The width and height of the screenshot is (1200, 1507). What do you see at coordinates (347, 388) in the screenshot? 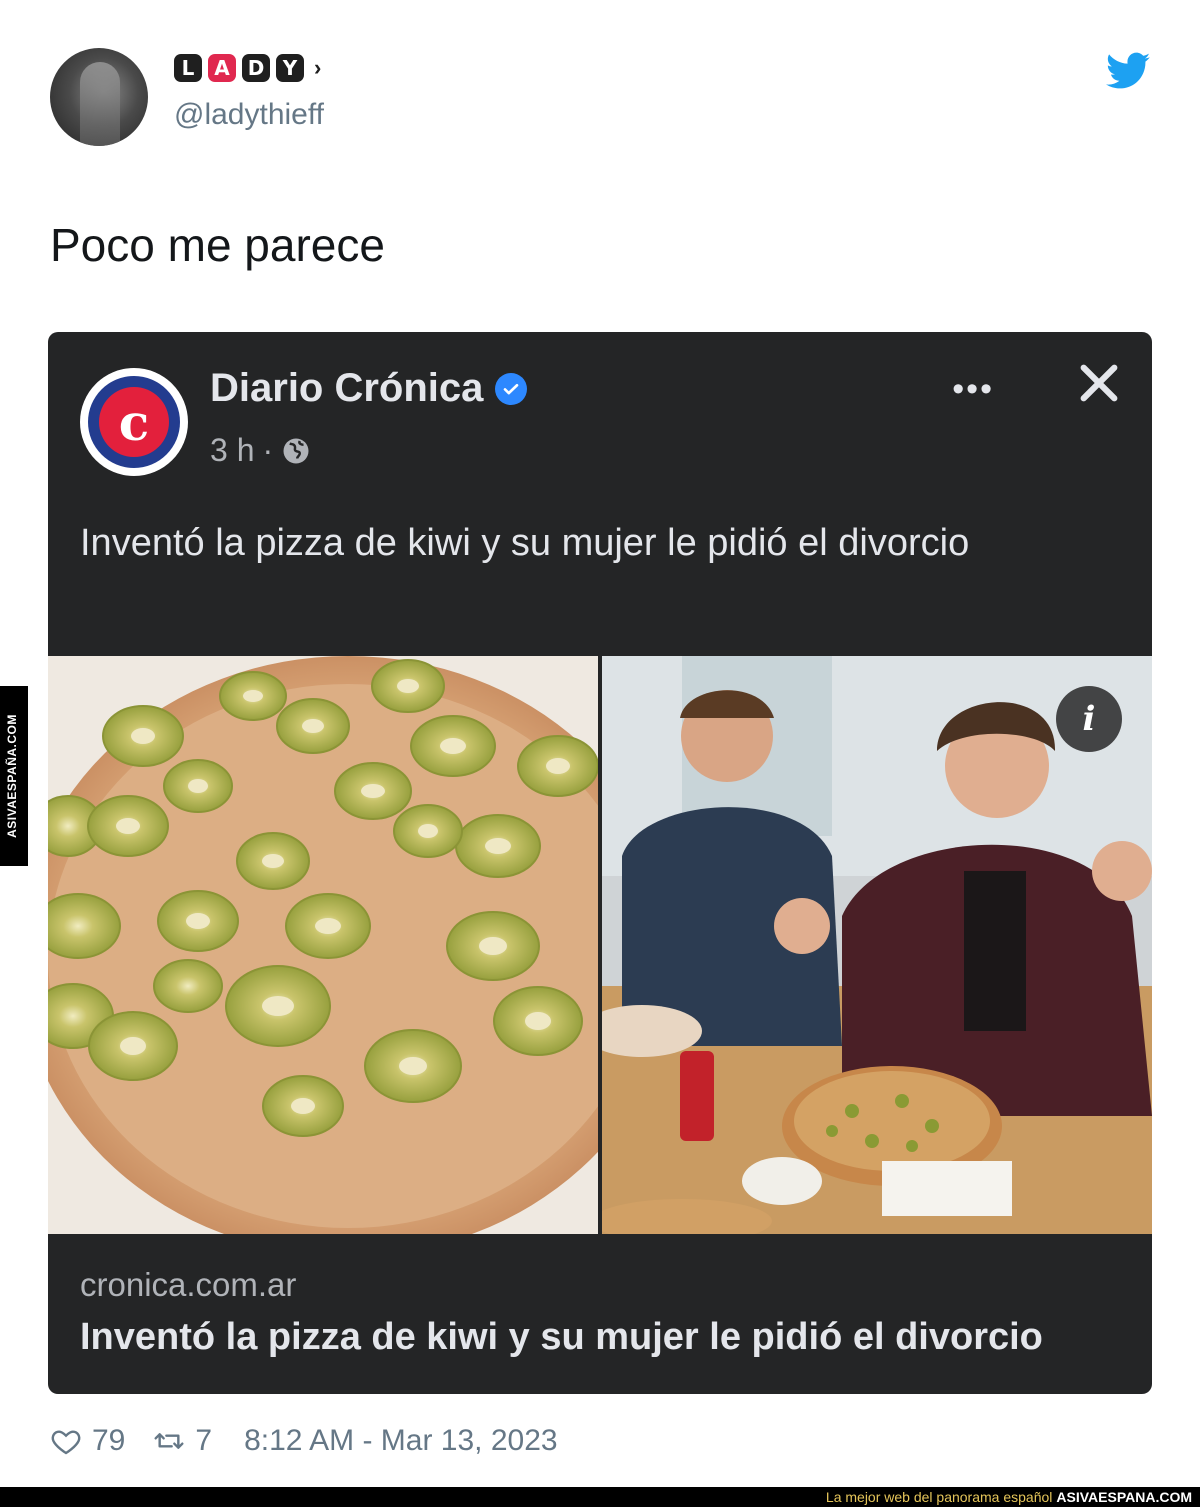
I see `page-name-text: Diario Crónica` at bounding box center [347, 388].